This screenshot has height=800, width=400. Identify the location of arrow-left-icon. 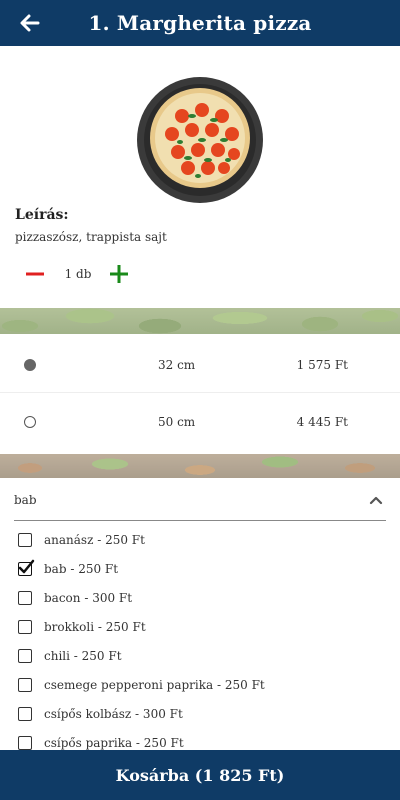
(30, 23).